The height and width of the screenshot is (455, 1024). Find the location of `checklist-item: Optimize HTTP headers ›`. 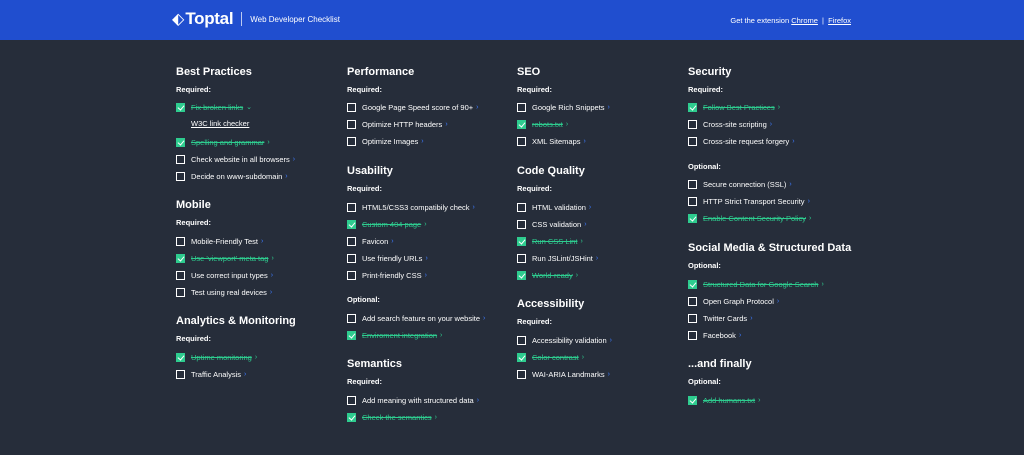

checklist-item: Optimize HTTP headers › is located at coordinates (397, 124).